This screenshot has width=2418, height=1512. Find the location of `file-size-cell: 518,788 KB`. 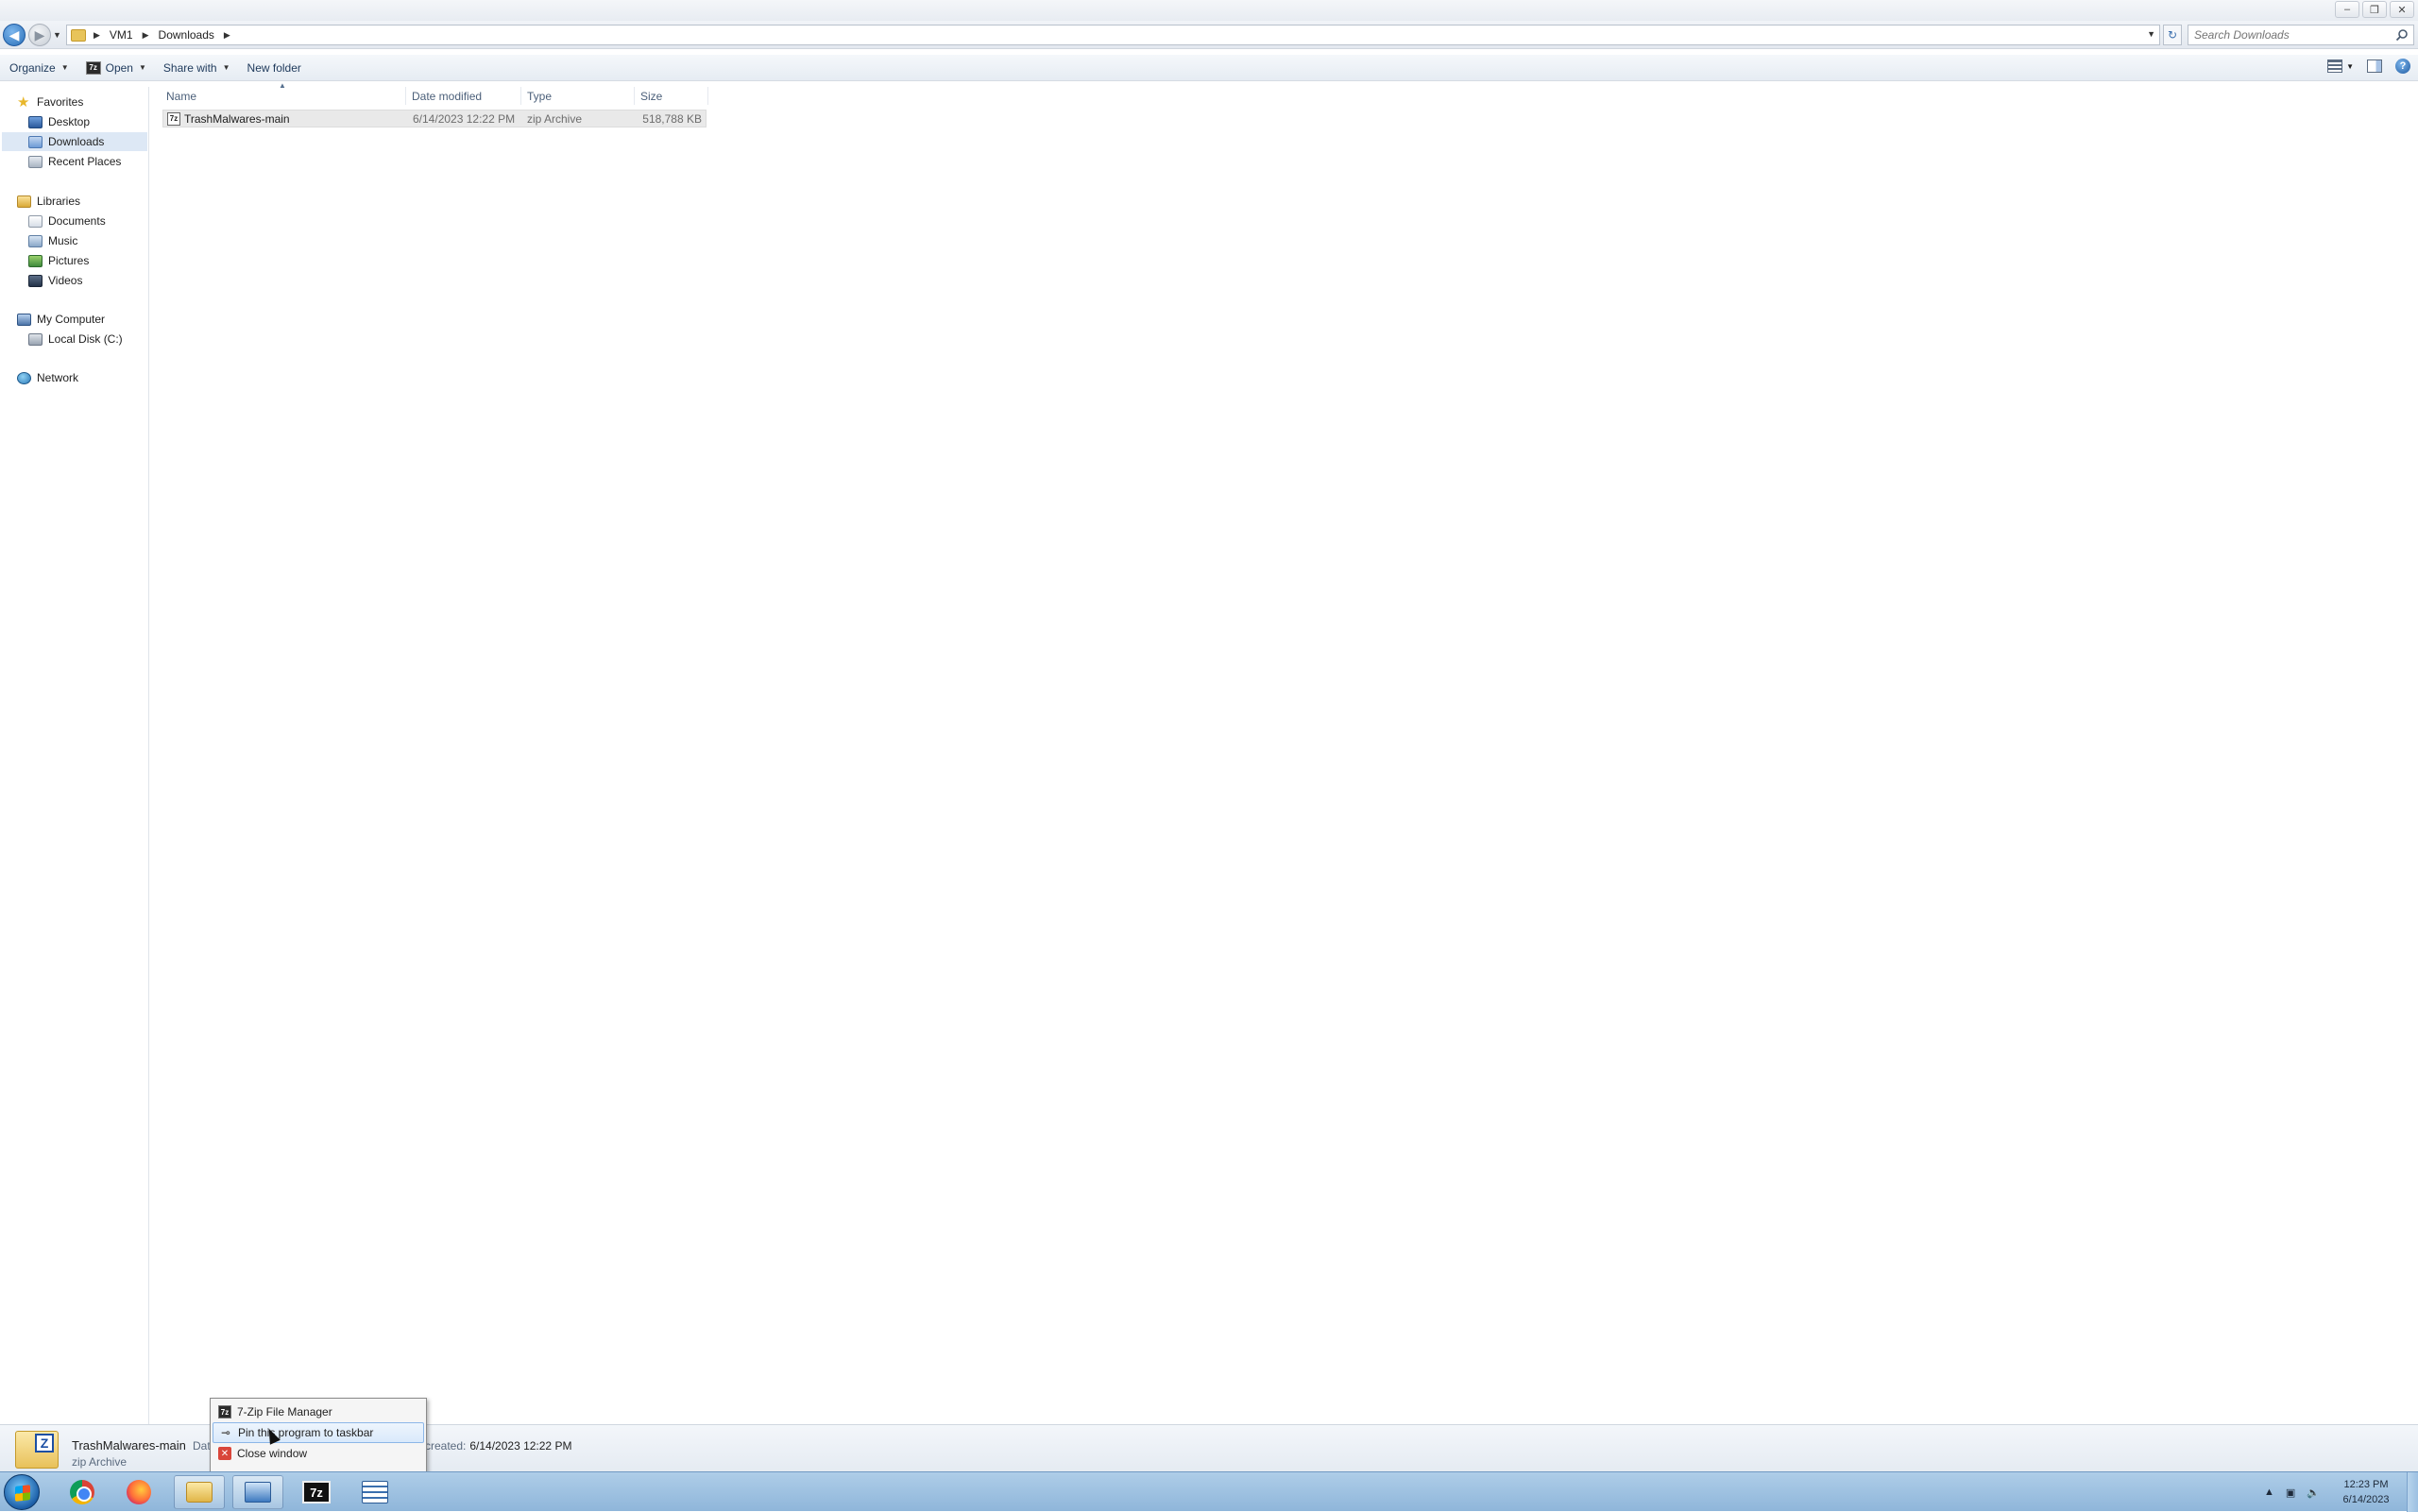

file-size-cell: 518,788 KB is located at coordinates (672, 118).